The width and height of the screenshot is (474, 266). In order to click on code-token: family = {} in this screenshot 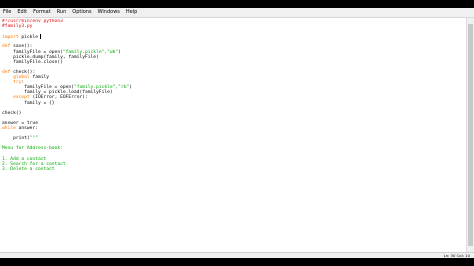, I will do `click(28, 103)`.